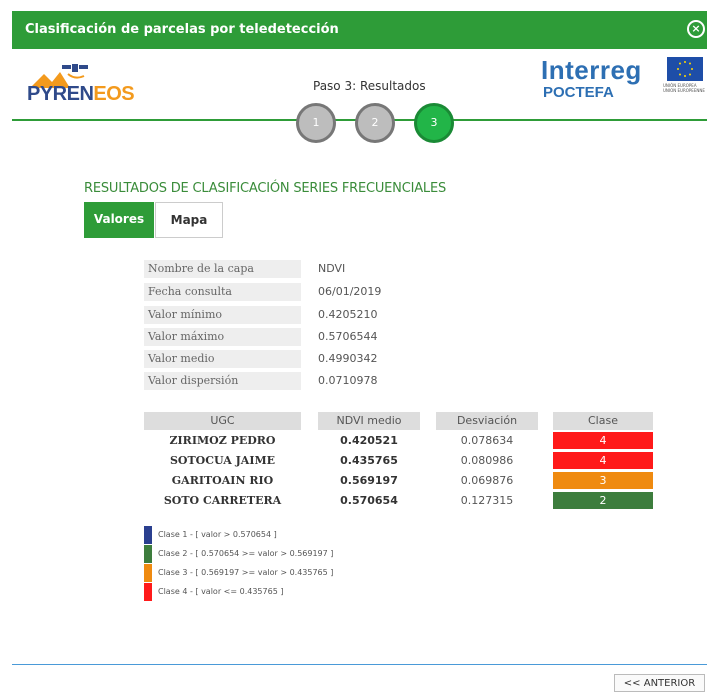 Image resolution: width=707 pixels, height=693 pixels. I want to click on logo-text-pyren: PYREN, so click(60, 94).